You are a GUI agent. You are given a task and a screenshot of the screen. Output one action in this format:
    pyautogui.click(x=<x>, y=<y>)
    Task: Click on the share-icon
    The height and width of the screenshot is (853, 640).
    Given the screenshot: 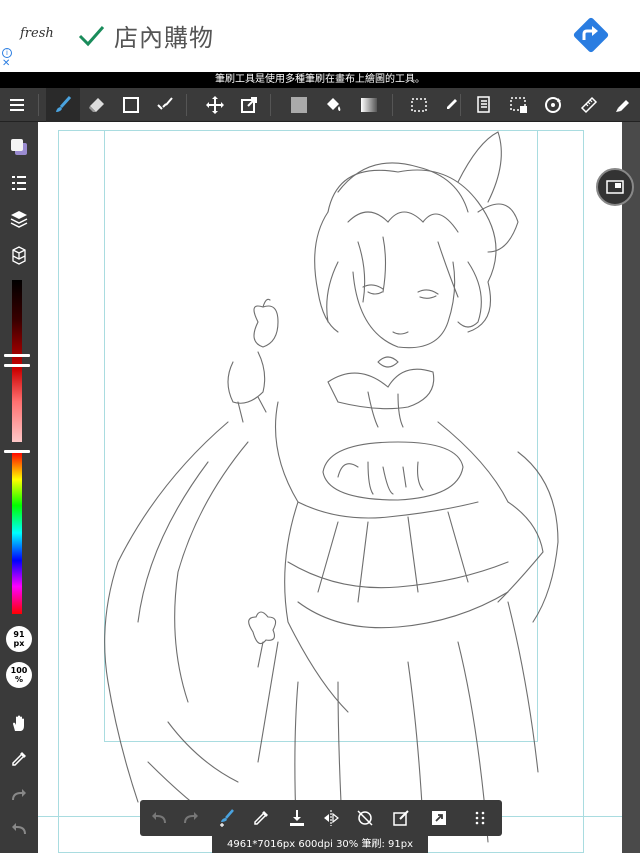 What is the action you would take?
    pyautogui.click(x=439, y=818)
    